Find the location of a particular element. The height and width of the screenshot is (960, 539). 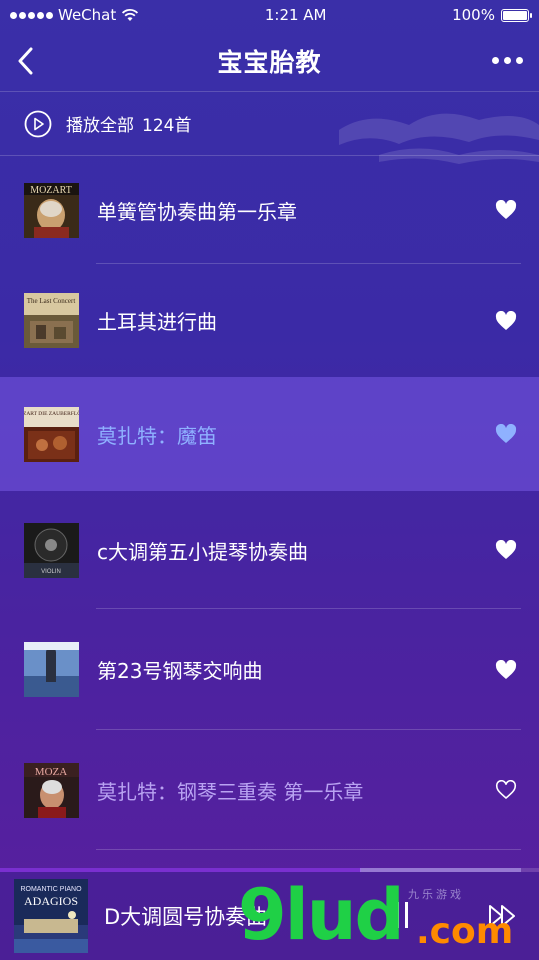

song-title: 土耳其进行曲 is located at coordinates (157, 322).